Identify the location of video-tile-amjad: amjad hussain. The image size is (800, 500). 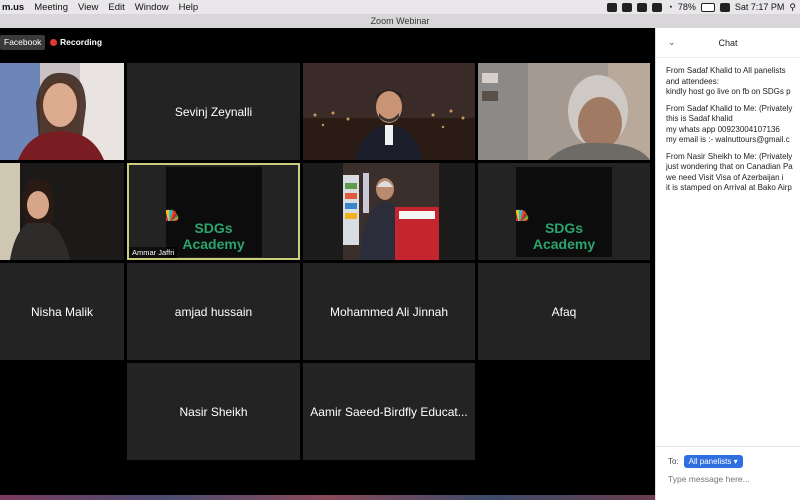
(213, 311).